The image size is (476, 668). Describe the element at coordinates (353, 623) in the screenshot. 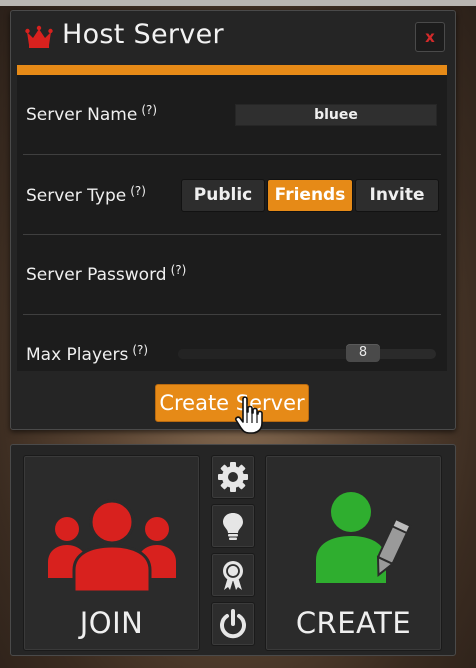

I see `create-label: CREATE` at that location.